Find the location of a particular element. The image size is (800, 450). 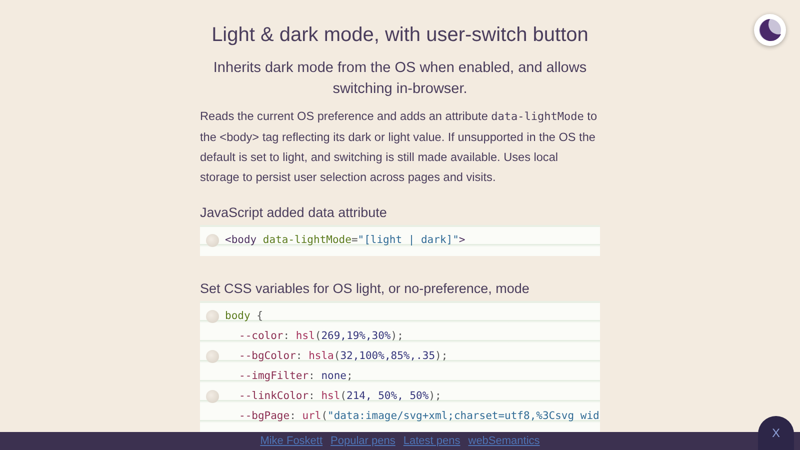

section-heading: Set CSS variables for OS light, or no-preference, mode is located at coordinates (365, 289).